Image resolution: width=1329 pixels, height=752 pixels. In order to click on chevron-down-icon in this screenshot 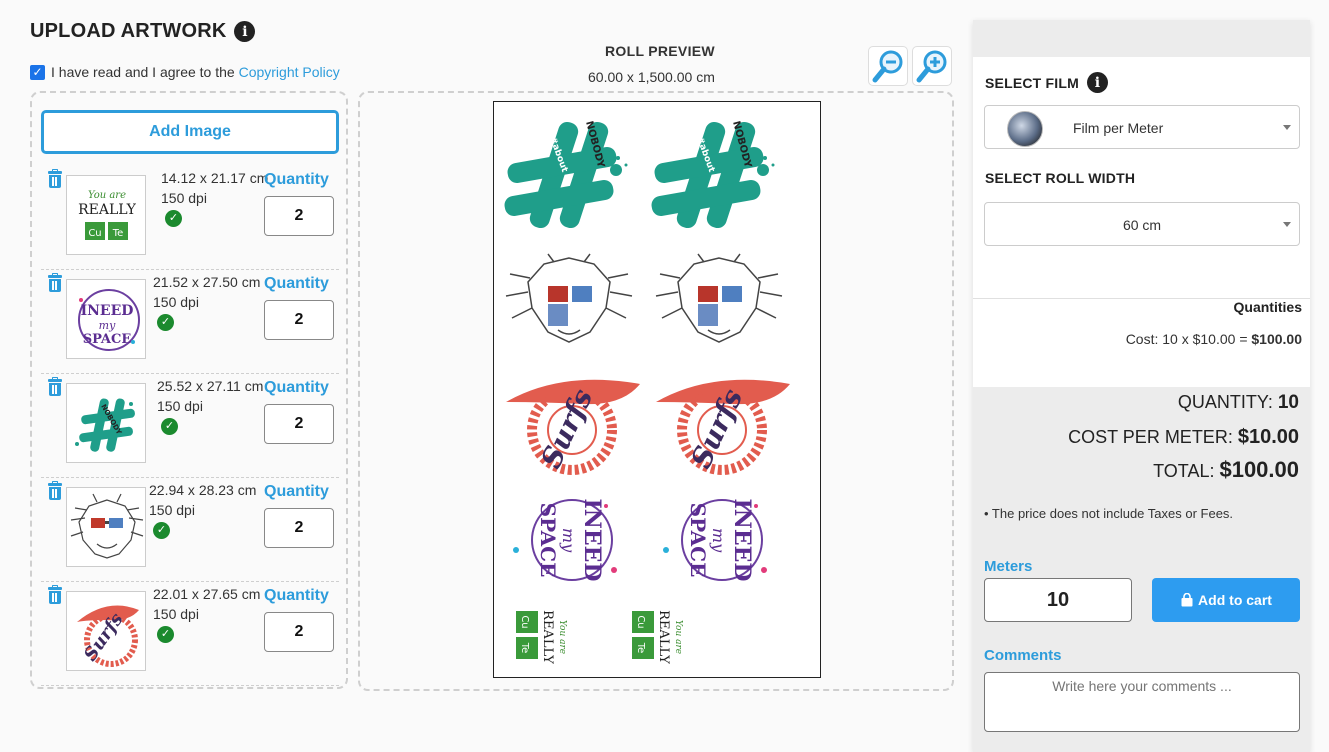, I will do `click(1287, 127)`.